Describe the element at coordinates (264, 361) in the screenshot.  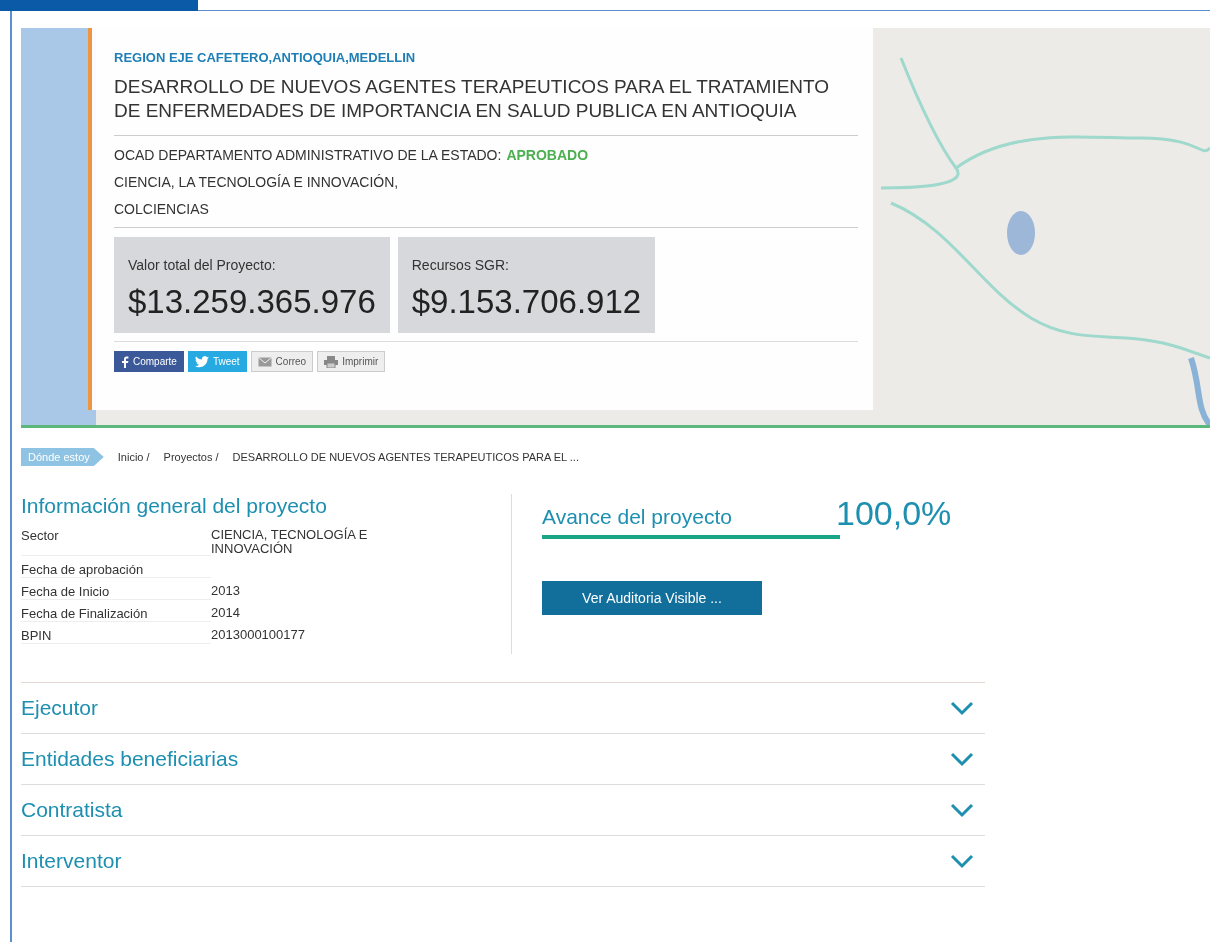
I see `envelope-icon` at that location.